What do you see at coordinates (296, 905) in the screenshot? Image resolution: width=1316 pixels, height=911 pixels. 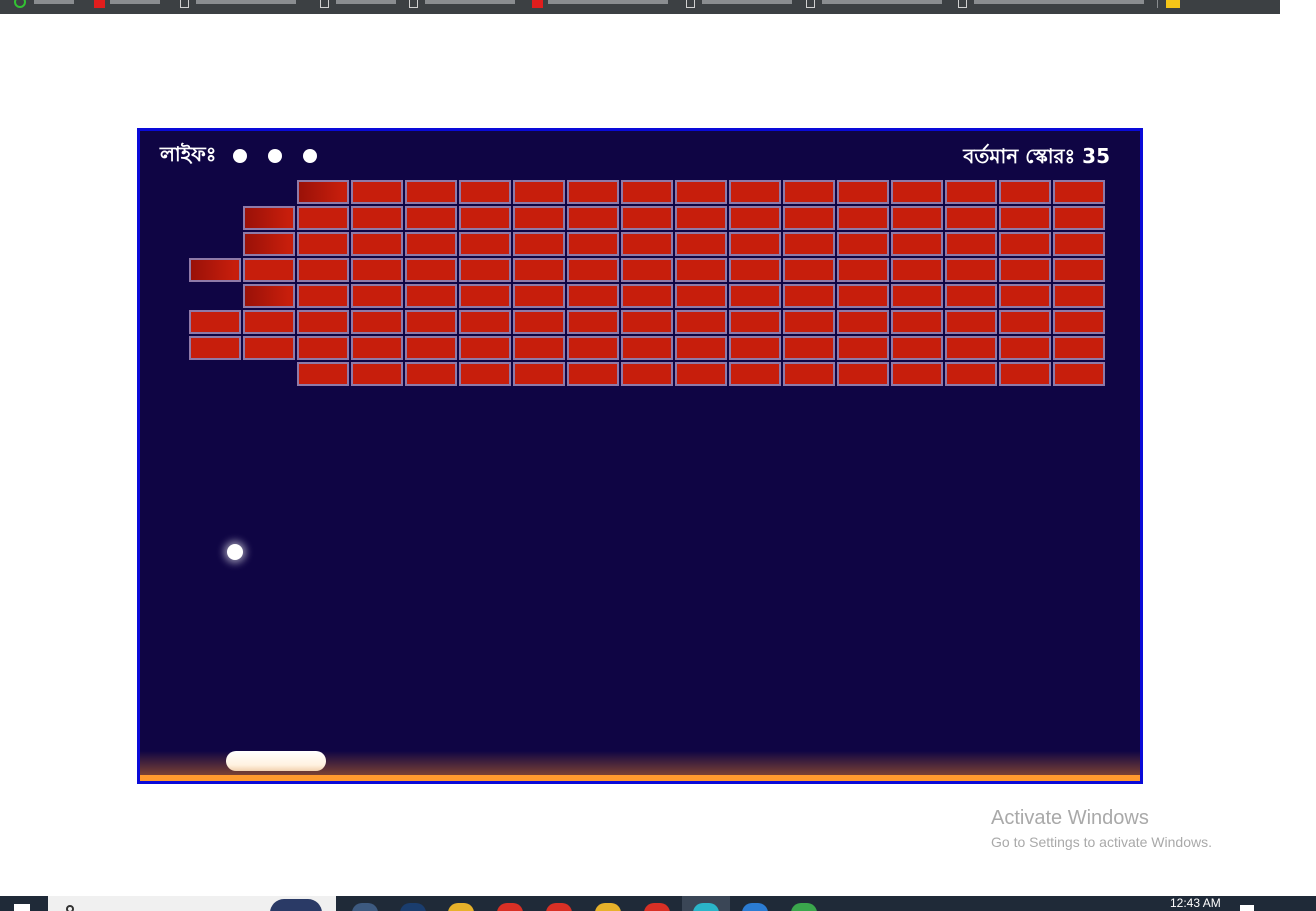 I see `search-highlight-icon` at bounding box center [296, 905].